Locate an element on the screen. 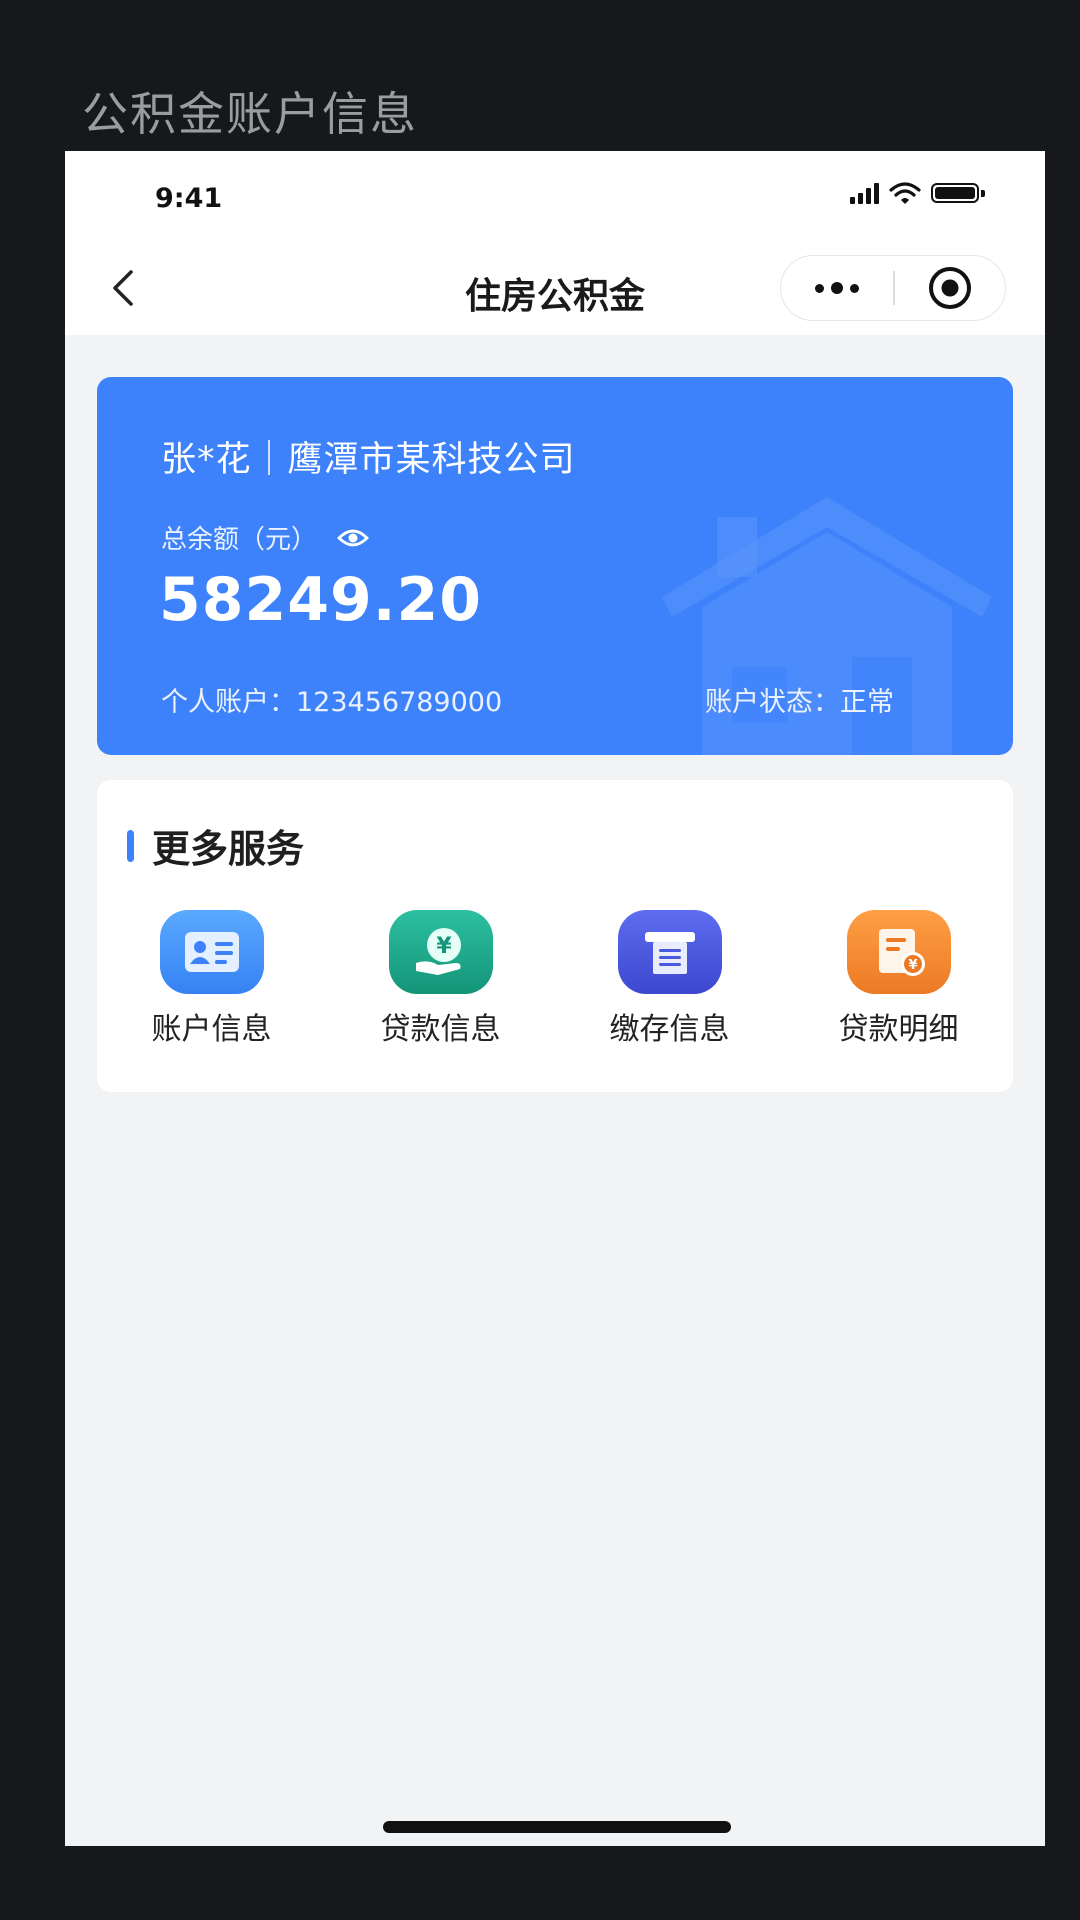 This screenshot has height=1920, width=1080. receipt-printer-icon is located at coordinates (669, 952).